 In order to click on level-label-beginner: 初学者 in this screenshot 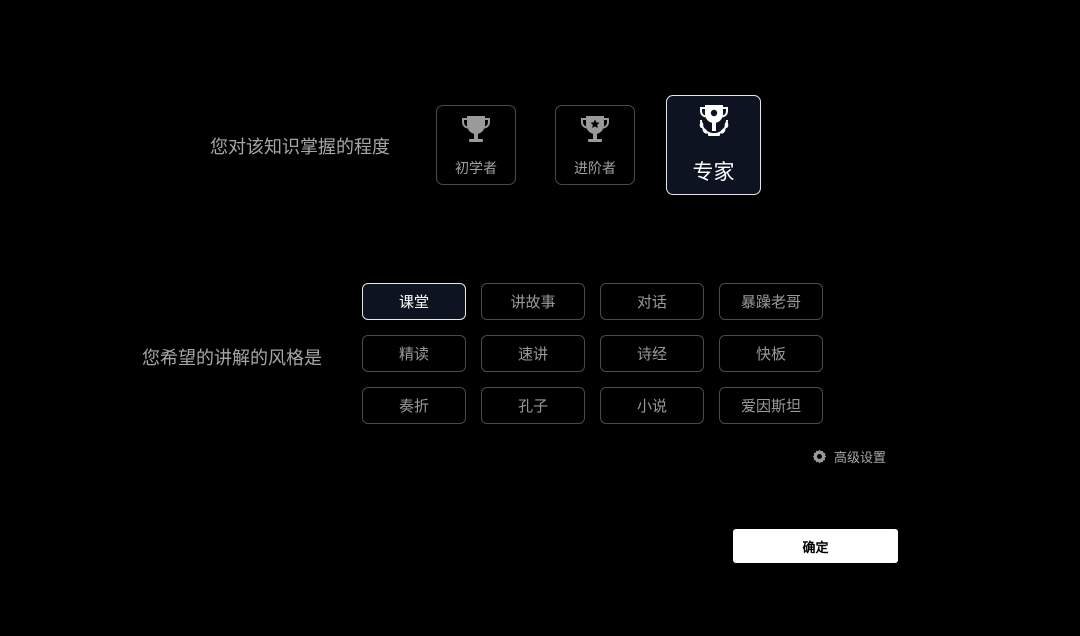, I will do `click(476, 169)`.